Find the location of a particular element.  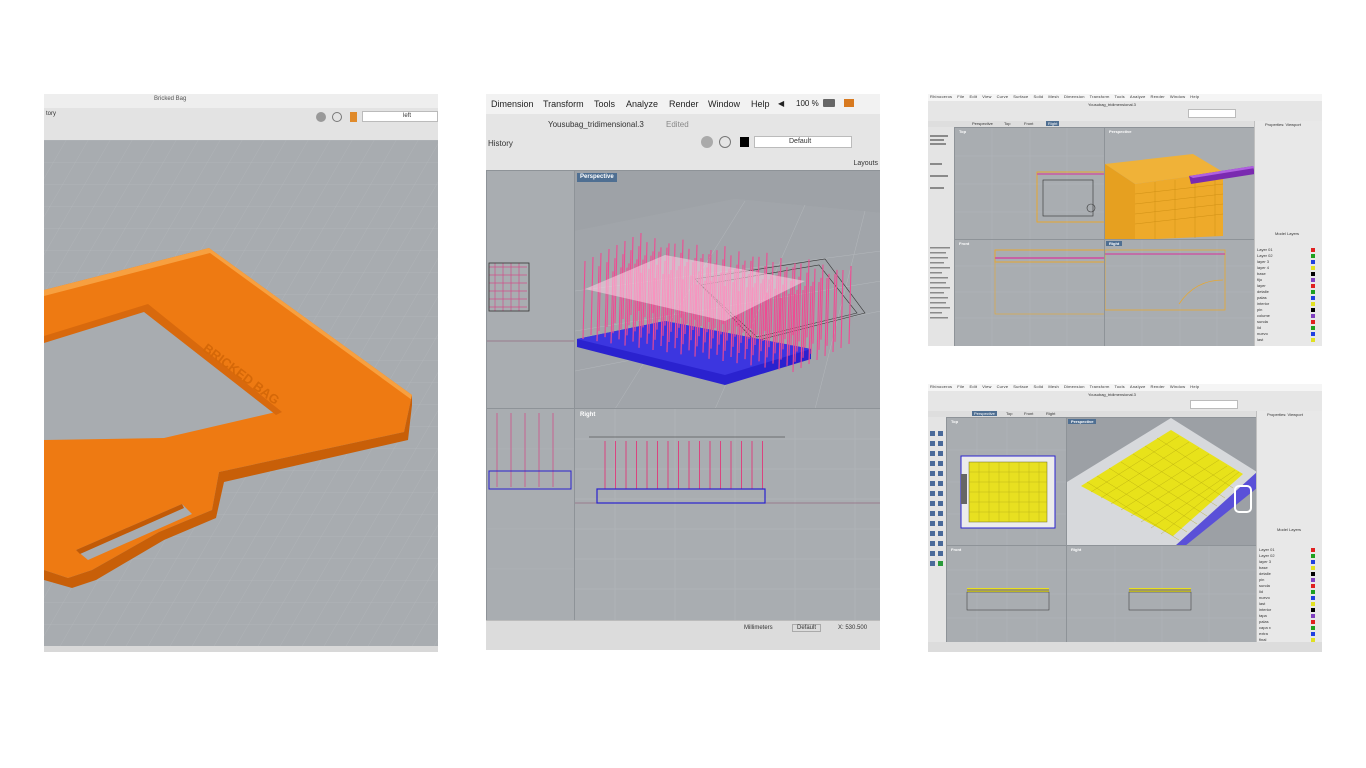

top-viewport is located at coordinates (531, 290).